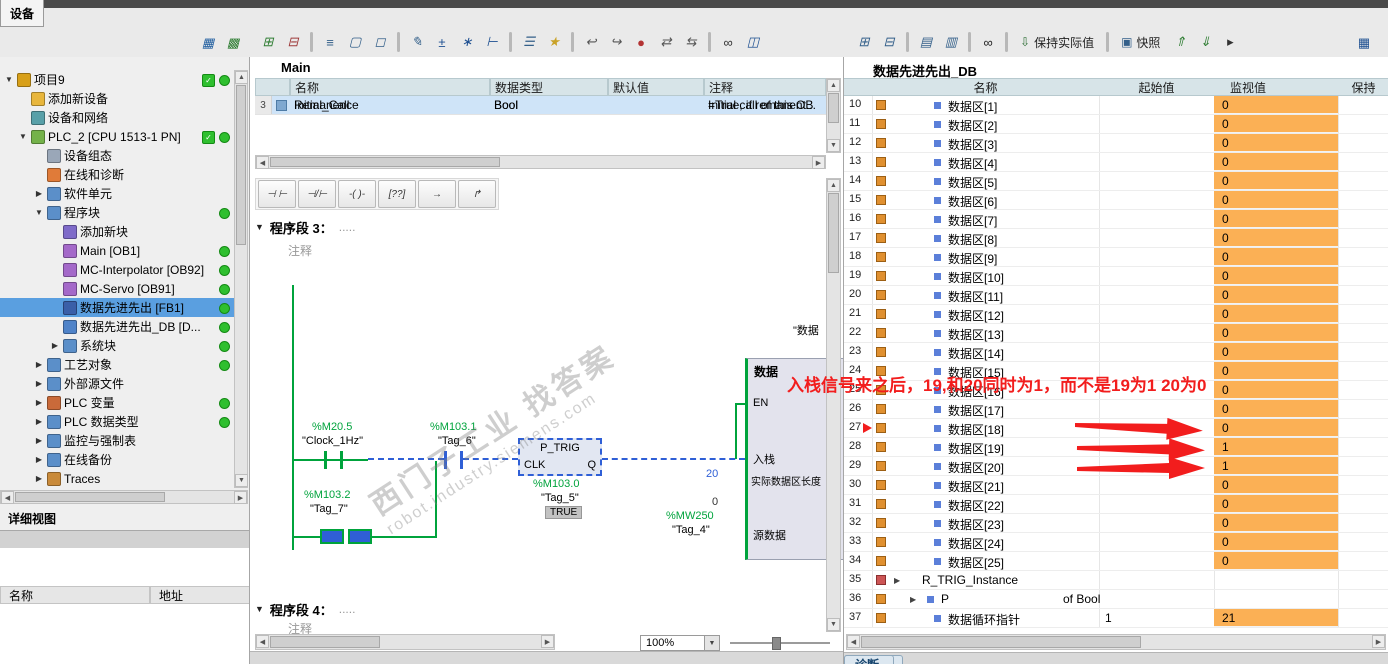  Describe the element at coordinates (534, 465) in the screenshot. I see `ptrig-clk-pin: CLK` at that location.